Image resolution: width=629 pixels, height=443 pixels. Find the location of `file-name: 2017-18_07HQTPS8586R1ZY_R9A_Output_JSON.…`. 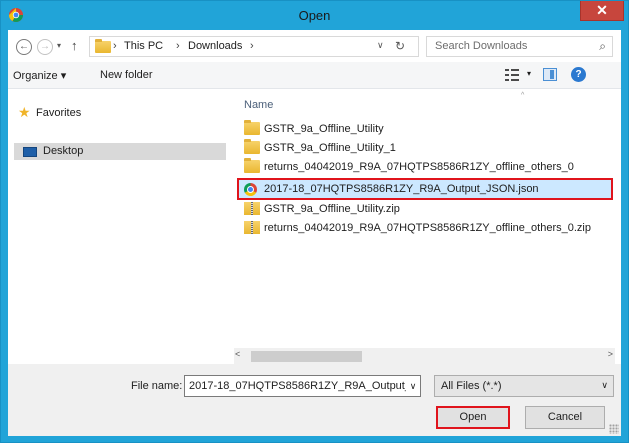

file-name: 2017-18_07HQTPS8586R1ZY_R9A_Output_JSON.… is located at coordinates (401, 189).